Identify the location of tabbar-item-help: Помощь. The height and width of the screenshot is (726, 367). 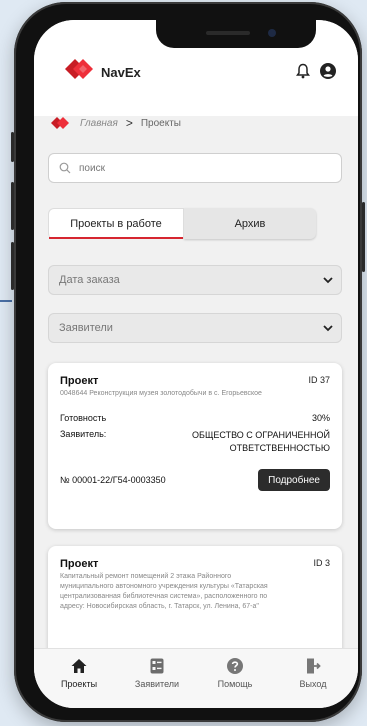
(235, 678).